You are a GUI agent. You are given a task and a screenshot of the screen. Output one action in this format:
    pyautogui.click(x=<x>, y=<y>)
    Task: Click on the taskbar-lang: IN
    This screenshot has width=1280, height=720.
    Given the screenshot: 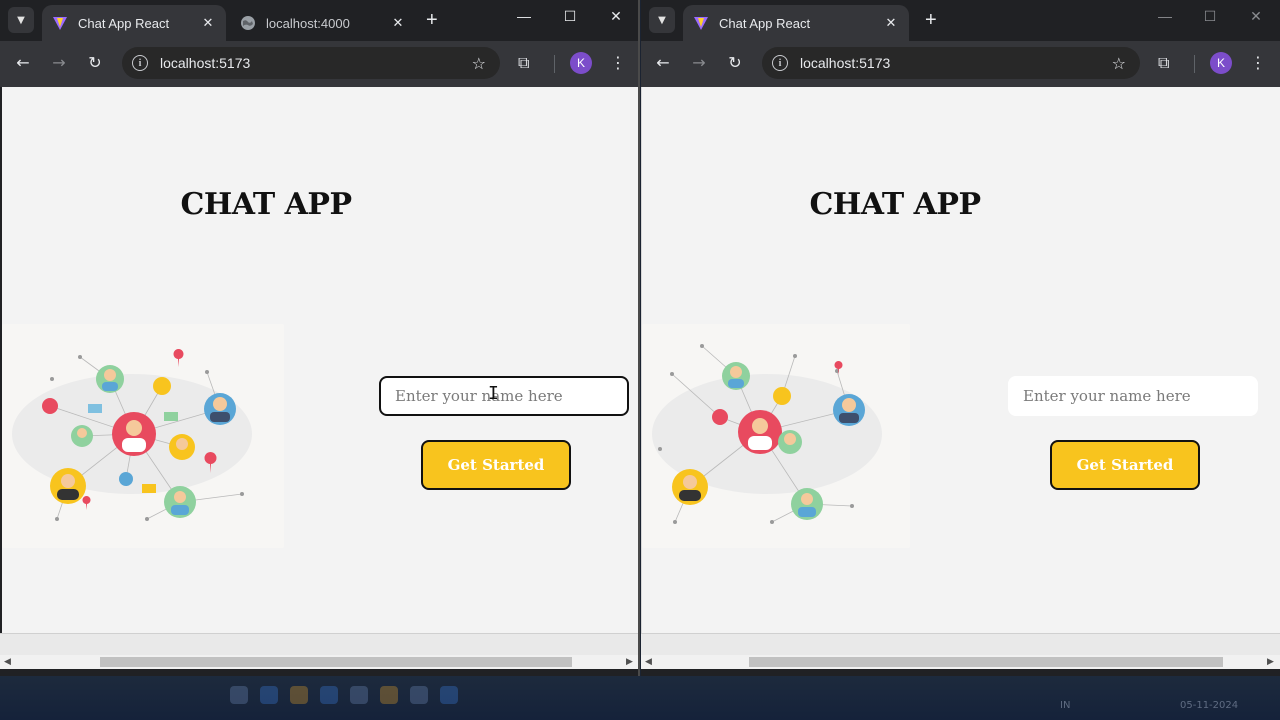 What is the action you would take?
    pyautogui.click(x=1065, y=705)
    